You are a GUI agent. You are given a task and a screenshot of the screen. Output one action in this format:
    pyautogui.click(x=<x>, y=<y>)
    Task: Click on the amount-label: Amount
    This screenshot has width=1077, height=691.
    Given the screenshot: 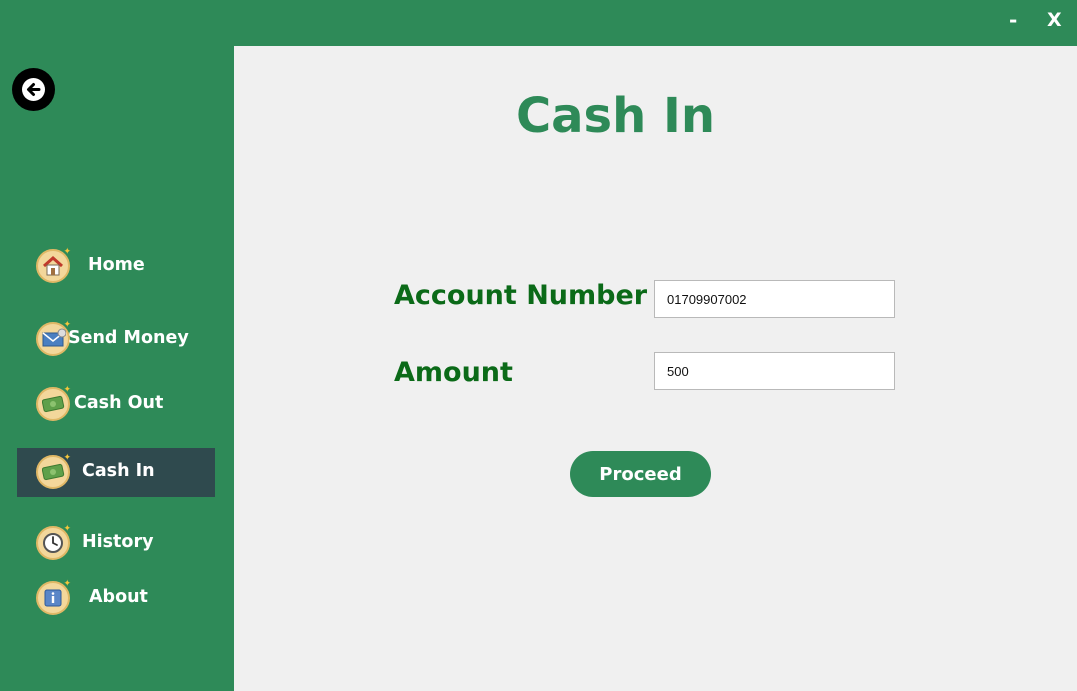 What is the action you would take?
    pyautogui.click(x=453, y=372)
    